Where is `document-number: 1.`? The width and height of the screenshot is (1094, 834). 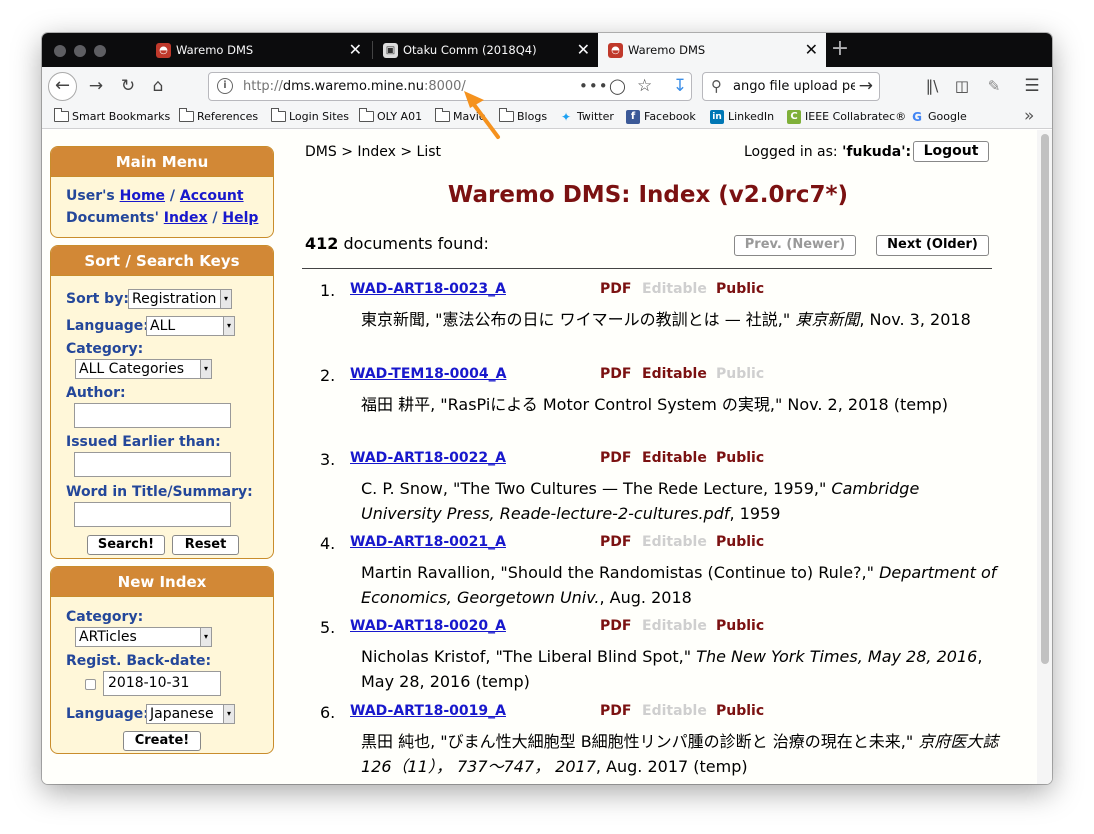 document-number: 1. is located at coordinates (328, 290).